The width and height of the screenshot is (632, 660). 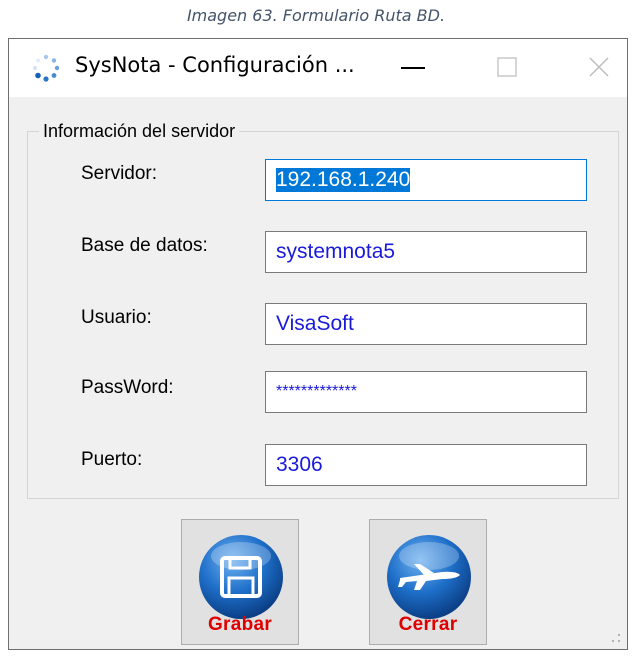 I want to click on minimize-icon, so click(x=413, y=68).